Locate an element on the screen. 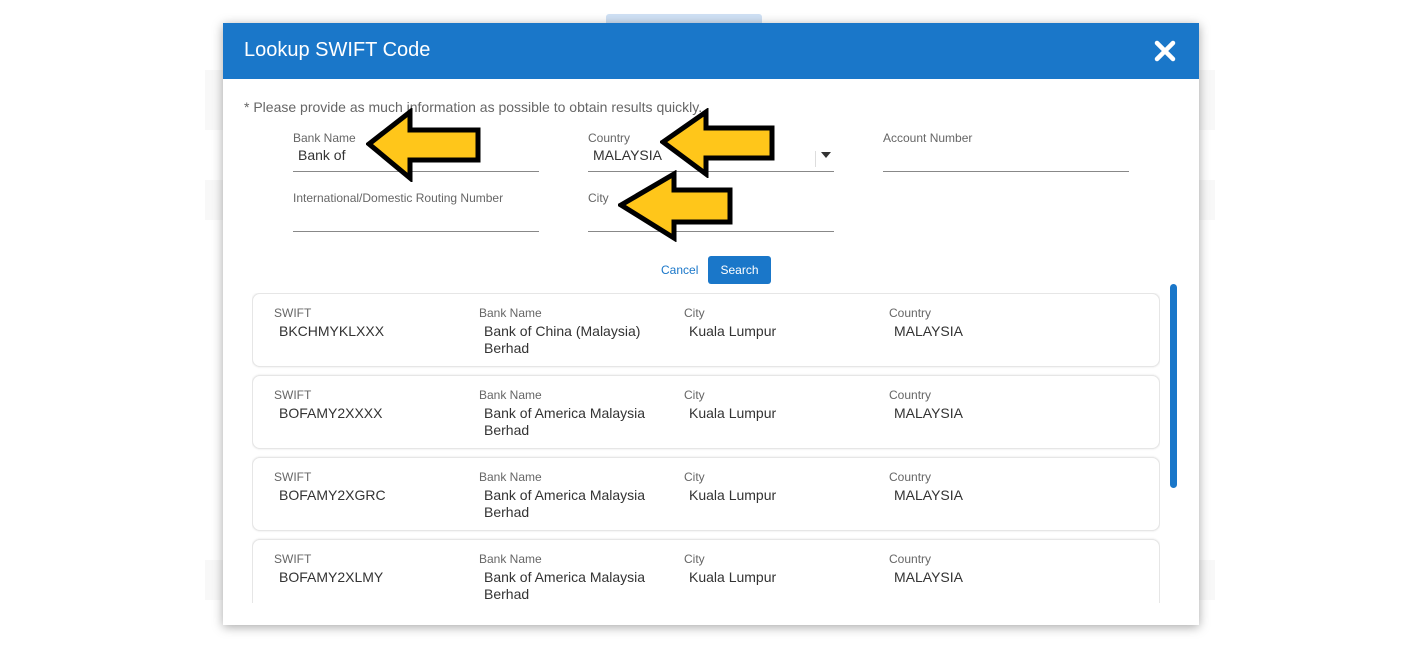 This screenshot has height=672, width=1416. bank-name-label: Bank Name is located at coordinates (324, 138).